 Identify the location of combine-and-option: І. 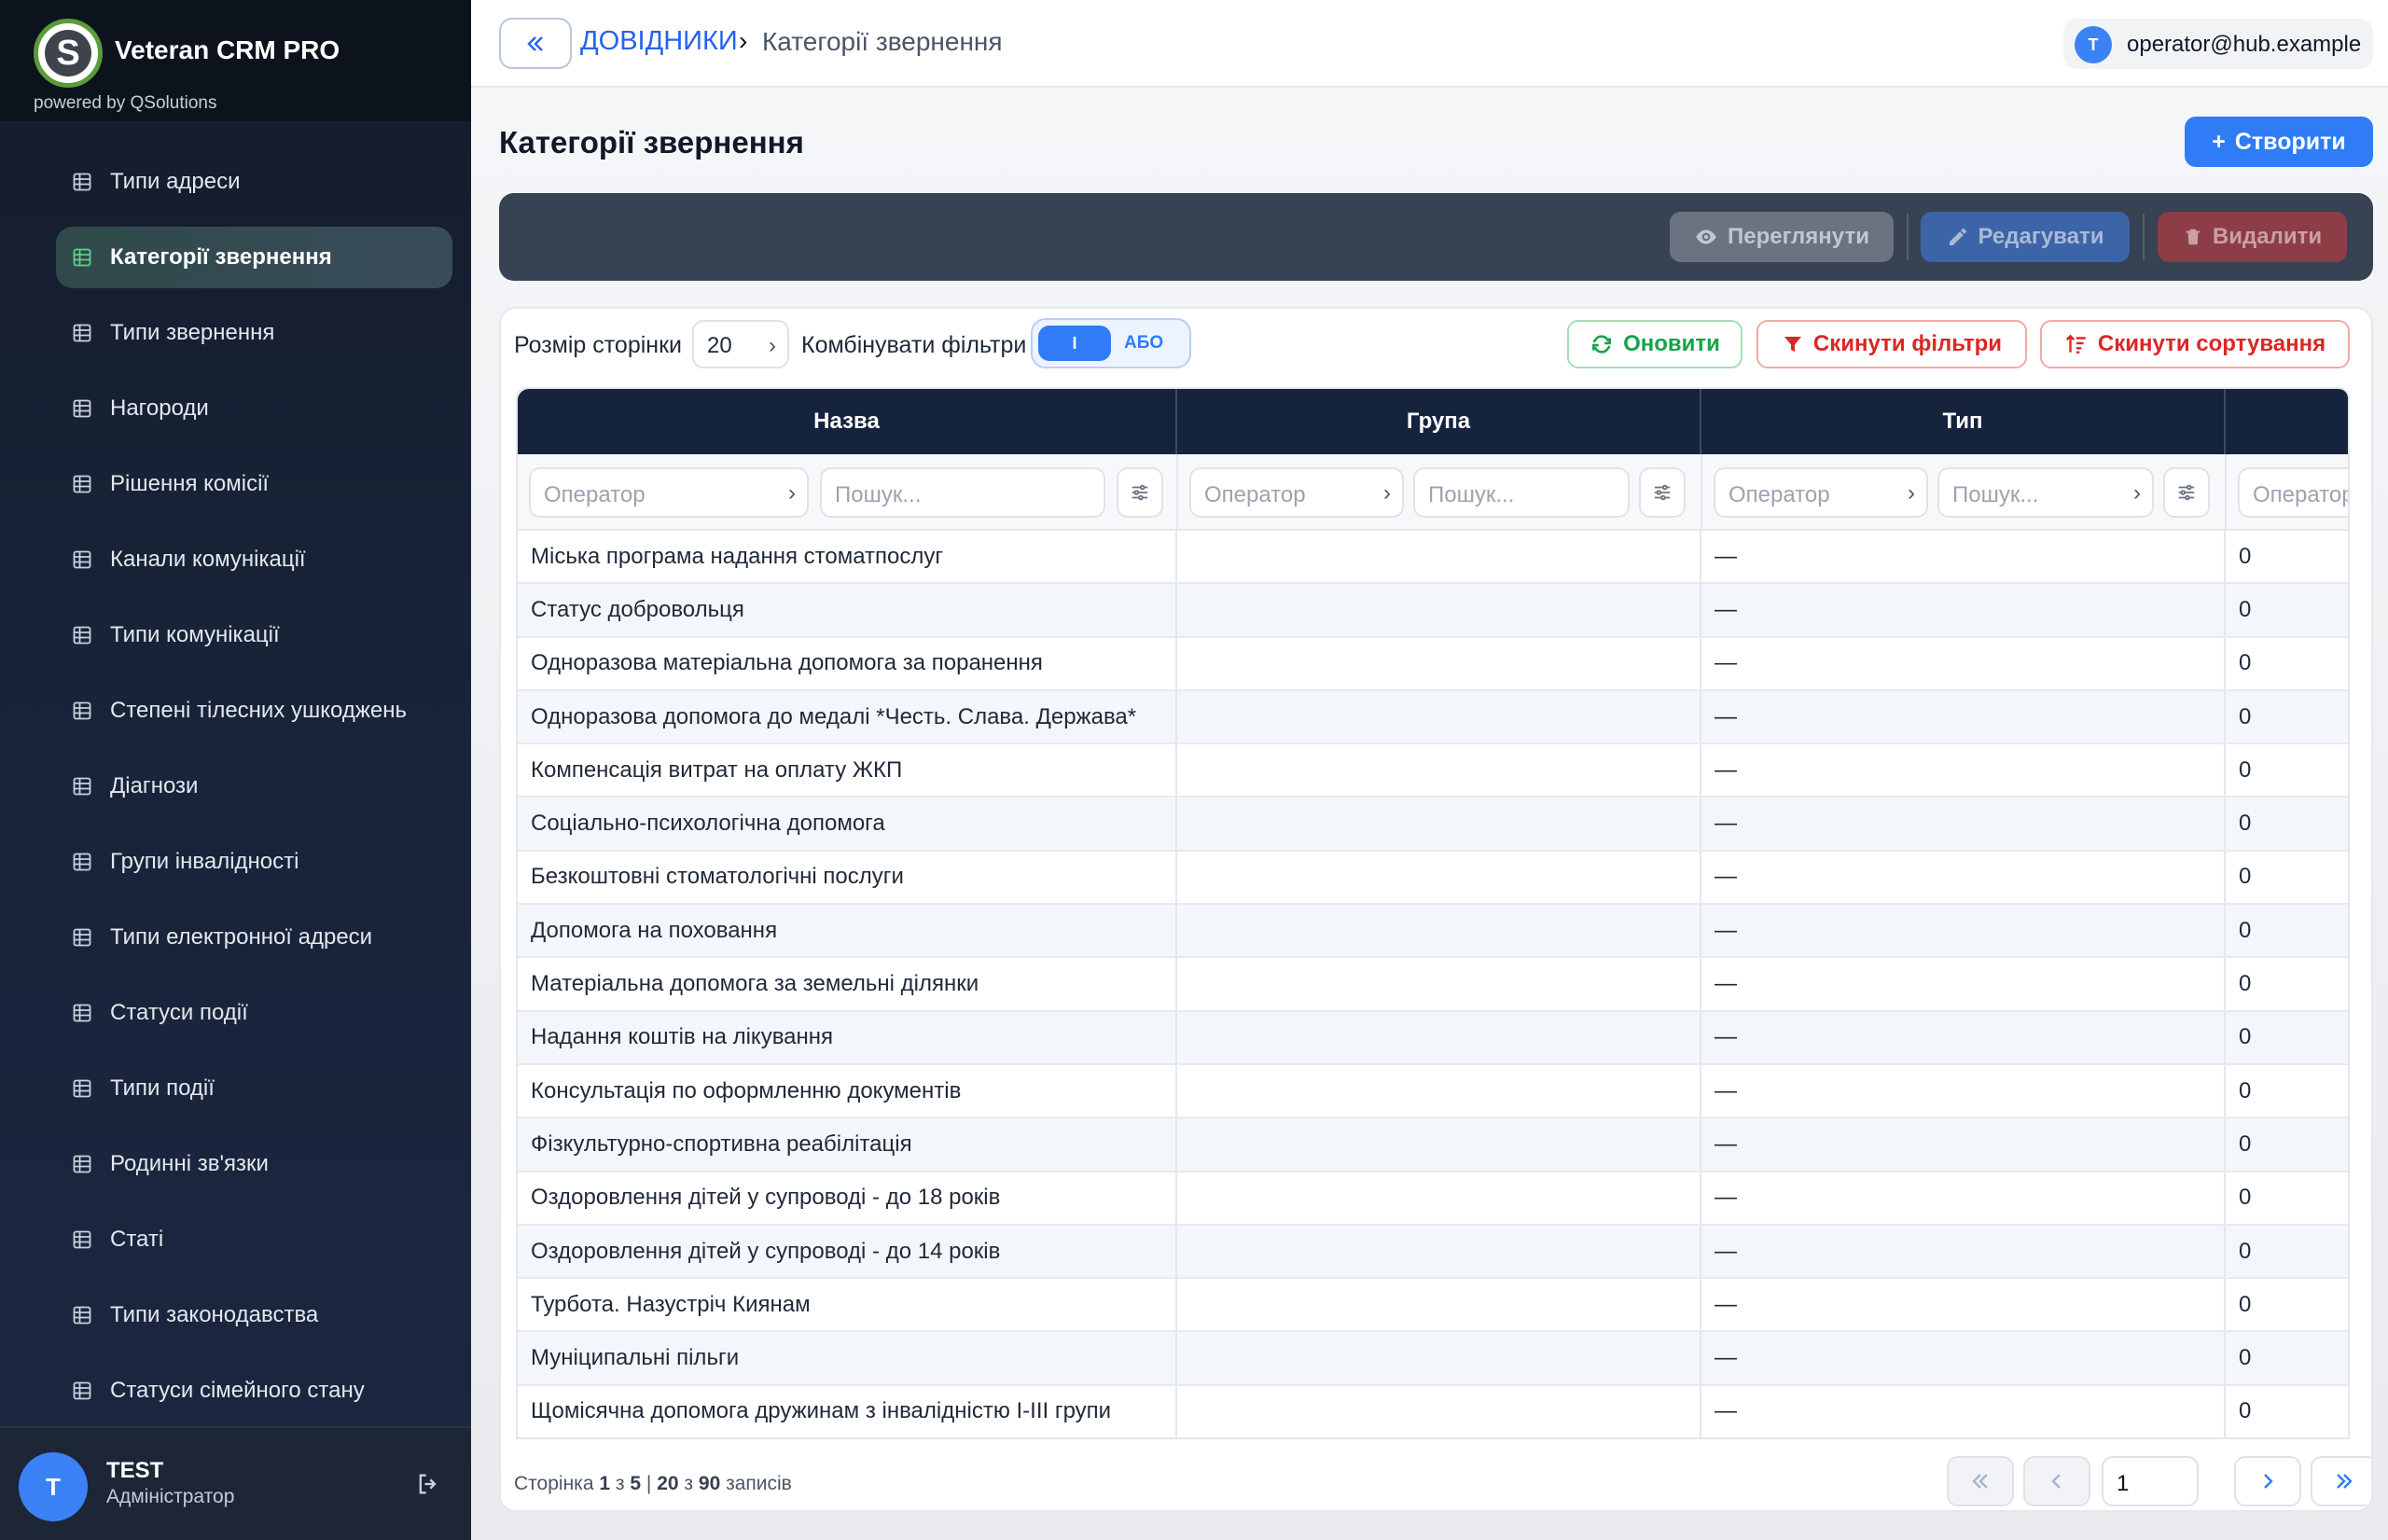
(1074, 343).